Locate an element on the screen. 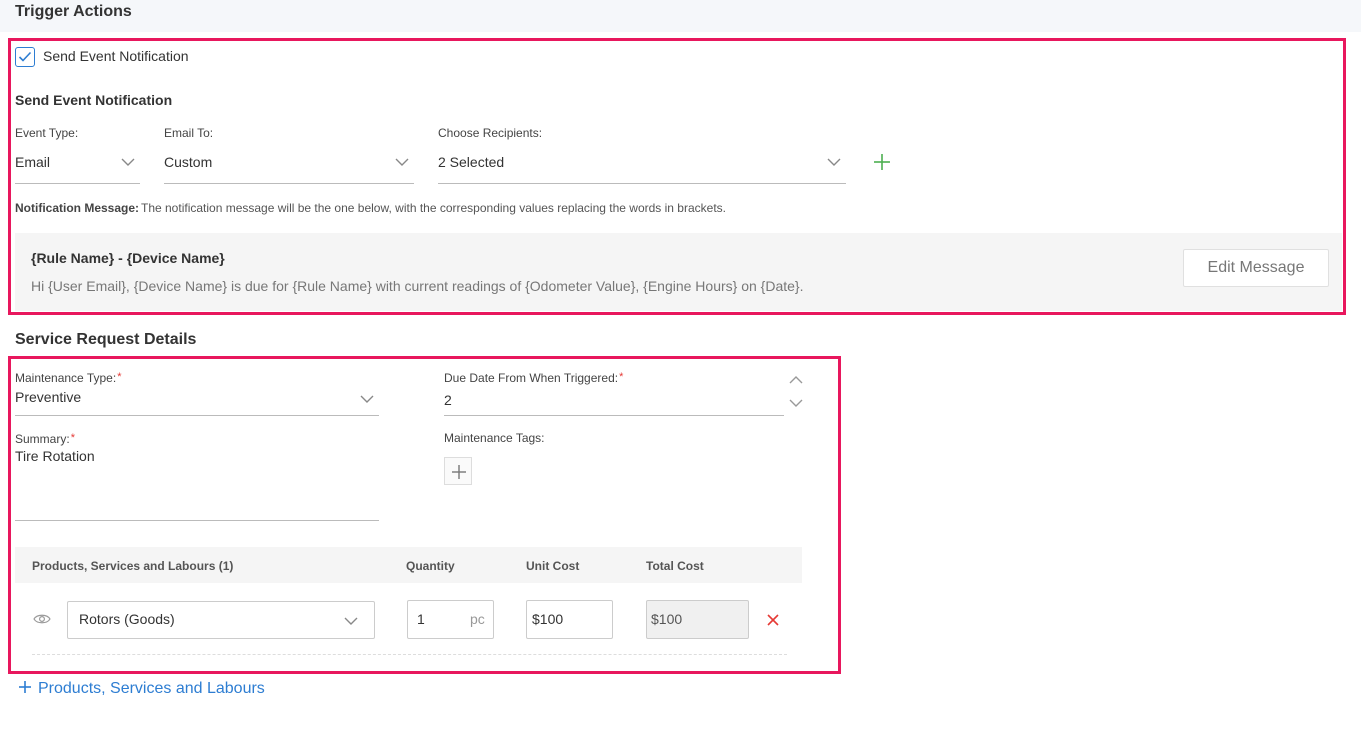 This screenshot has height=742, width=1361. summary-value: Tire Rotation is located at coordinates (55, 456).